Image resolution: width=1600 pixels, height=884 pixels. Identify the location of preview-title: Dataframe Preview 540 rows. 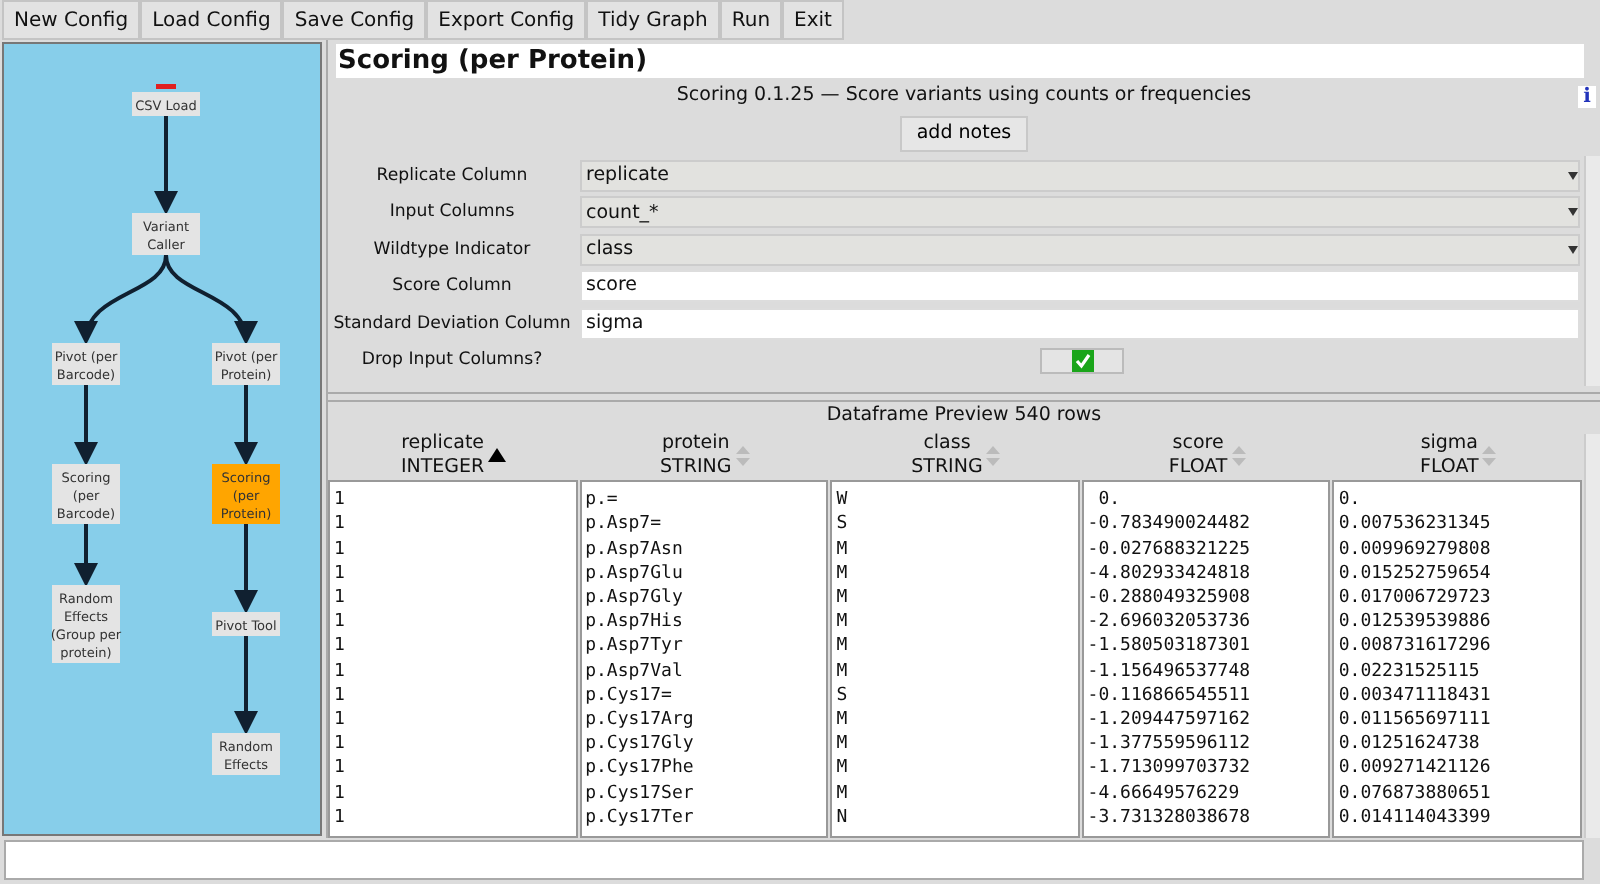
(964, 416).